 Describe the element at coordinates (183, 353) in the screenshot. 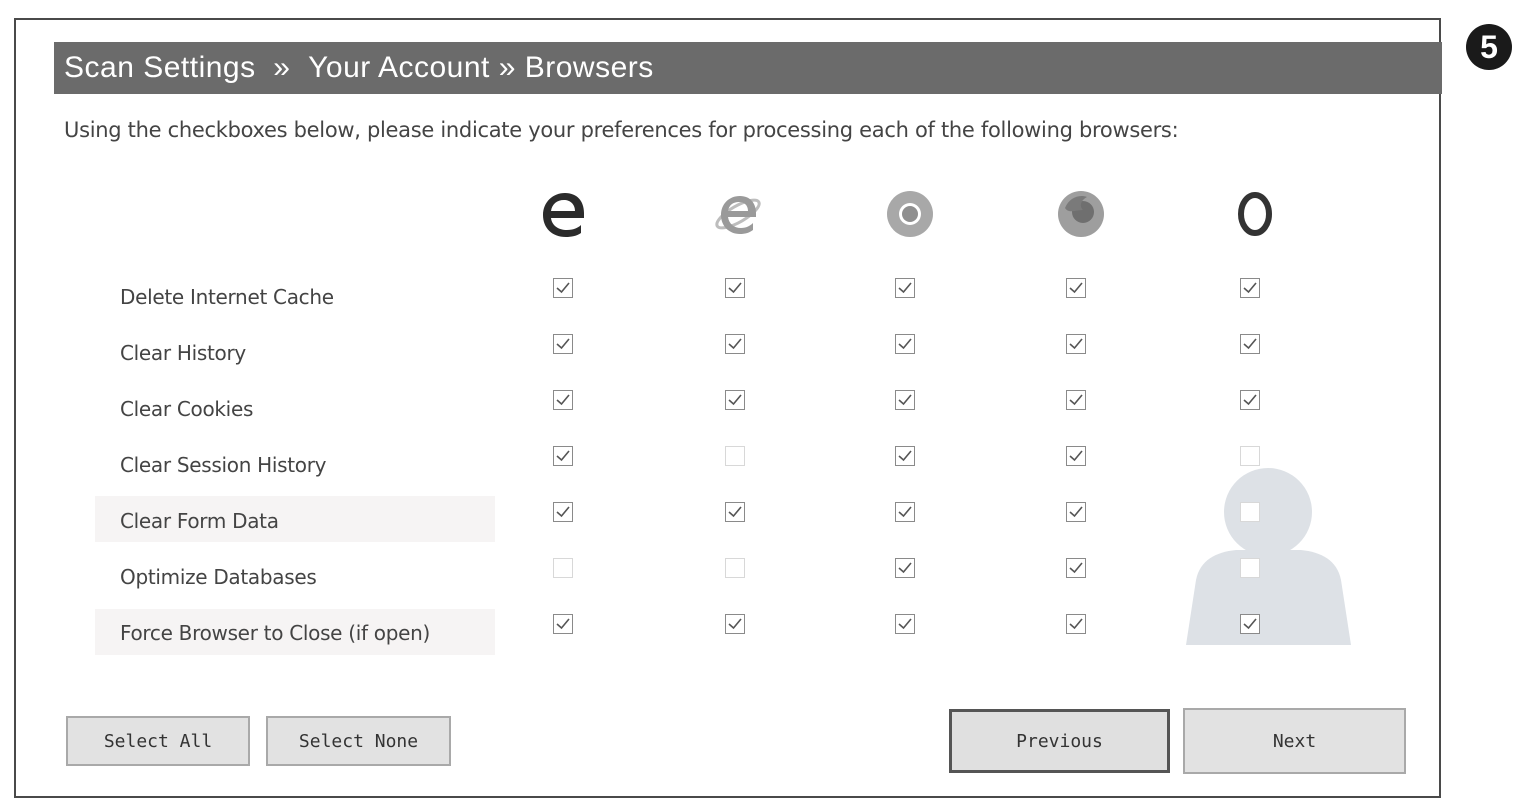

I see `option-label-clear-history: Clear History` at that location.